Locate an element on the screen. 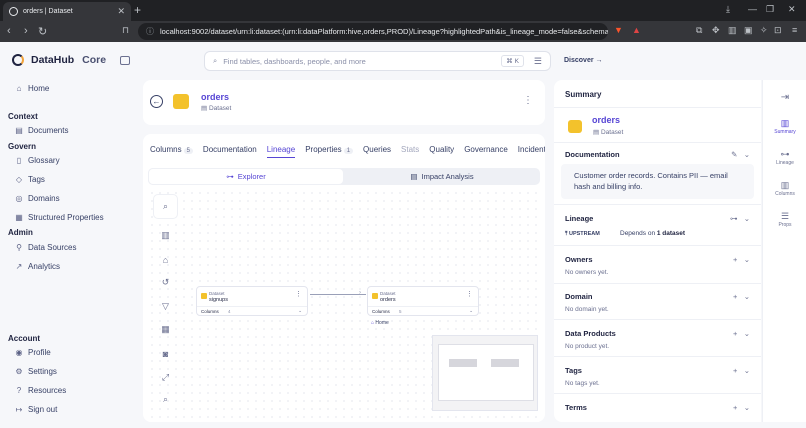  filter-icon: ▽ is located at coordinates (165, 306).